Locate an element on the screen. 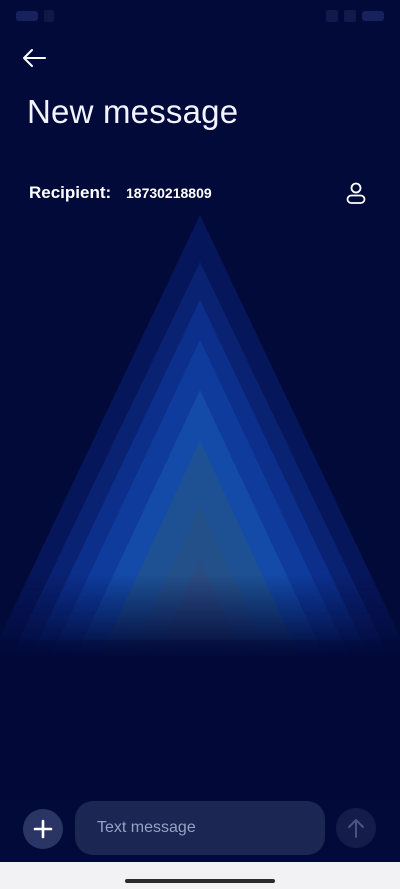  home-gesture-handle is located at coordinates (200, 881).